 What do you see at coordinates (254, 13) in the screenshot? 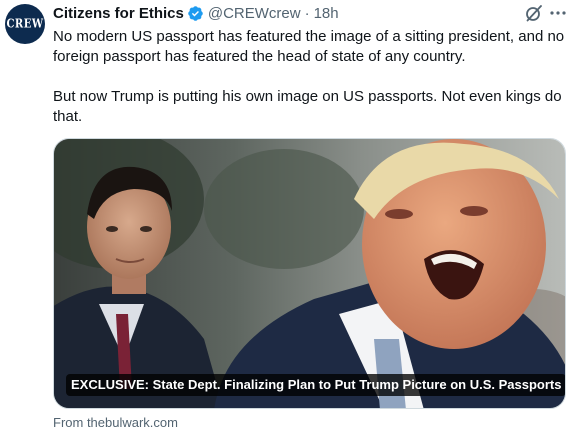
I see `handle: @CREWcrew` at bounding box center [254, 13].